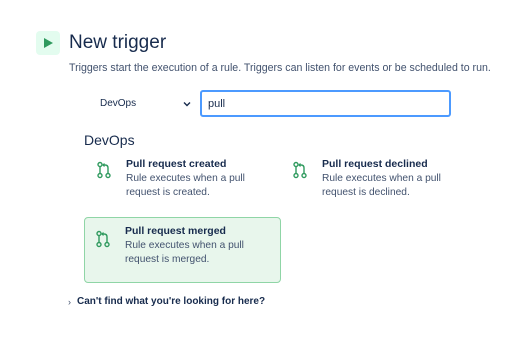 The height and width of the screenshot is (358, 512). Describe the element at coordinates (118, 42) in the screenshot. I see `page-title: New trigger` at that location.